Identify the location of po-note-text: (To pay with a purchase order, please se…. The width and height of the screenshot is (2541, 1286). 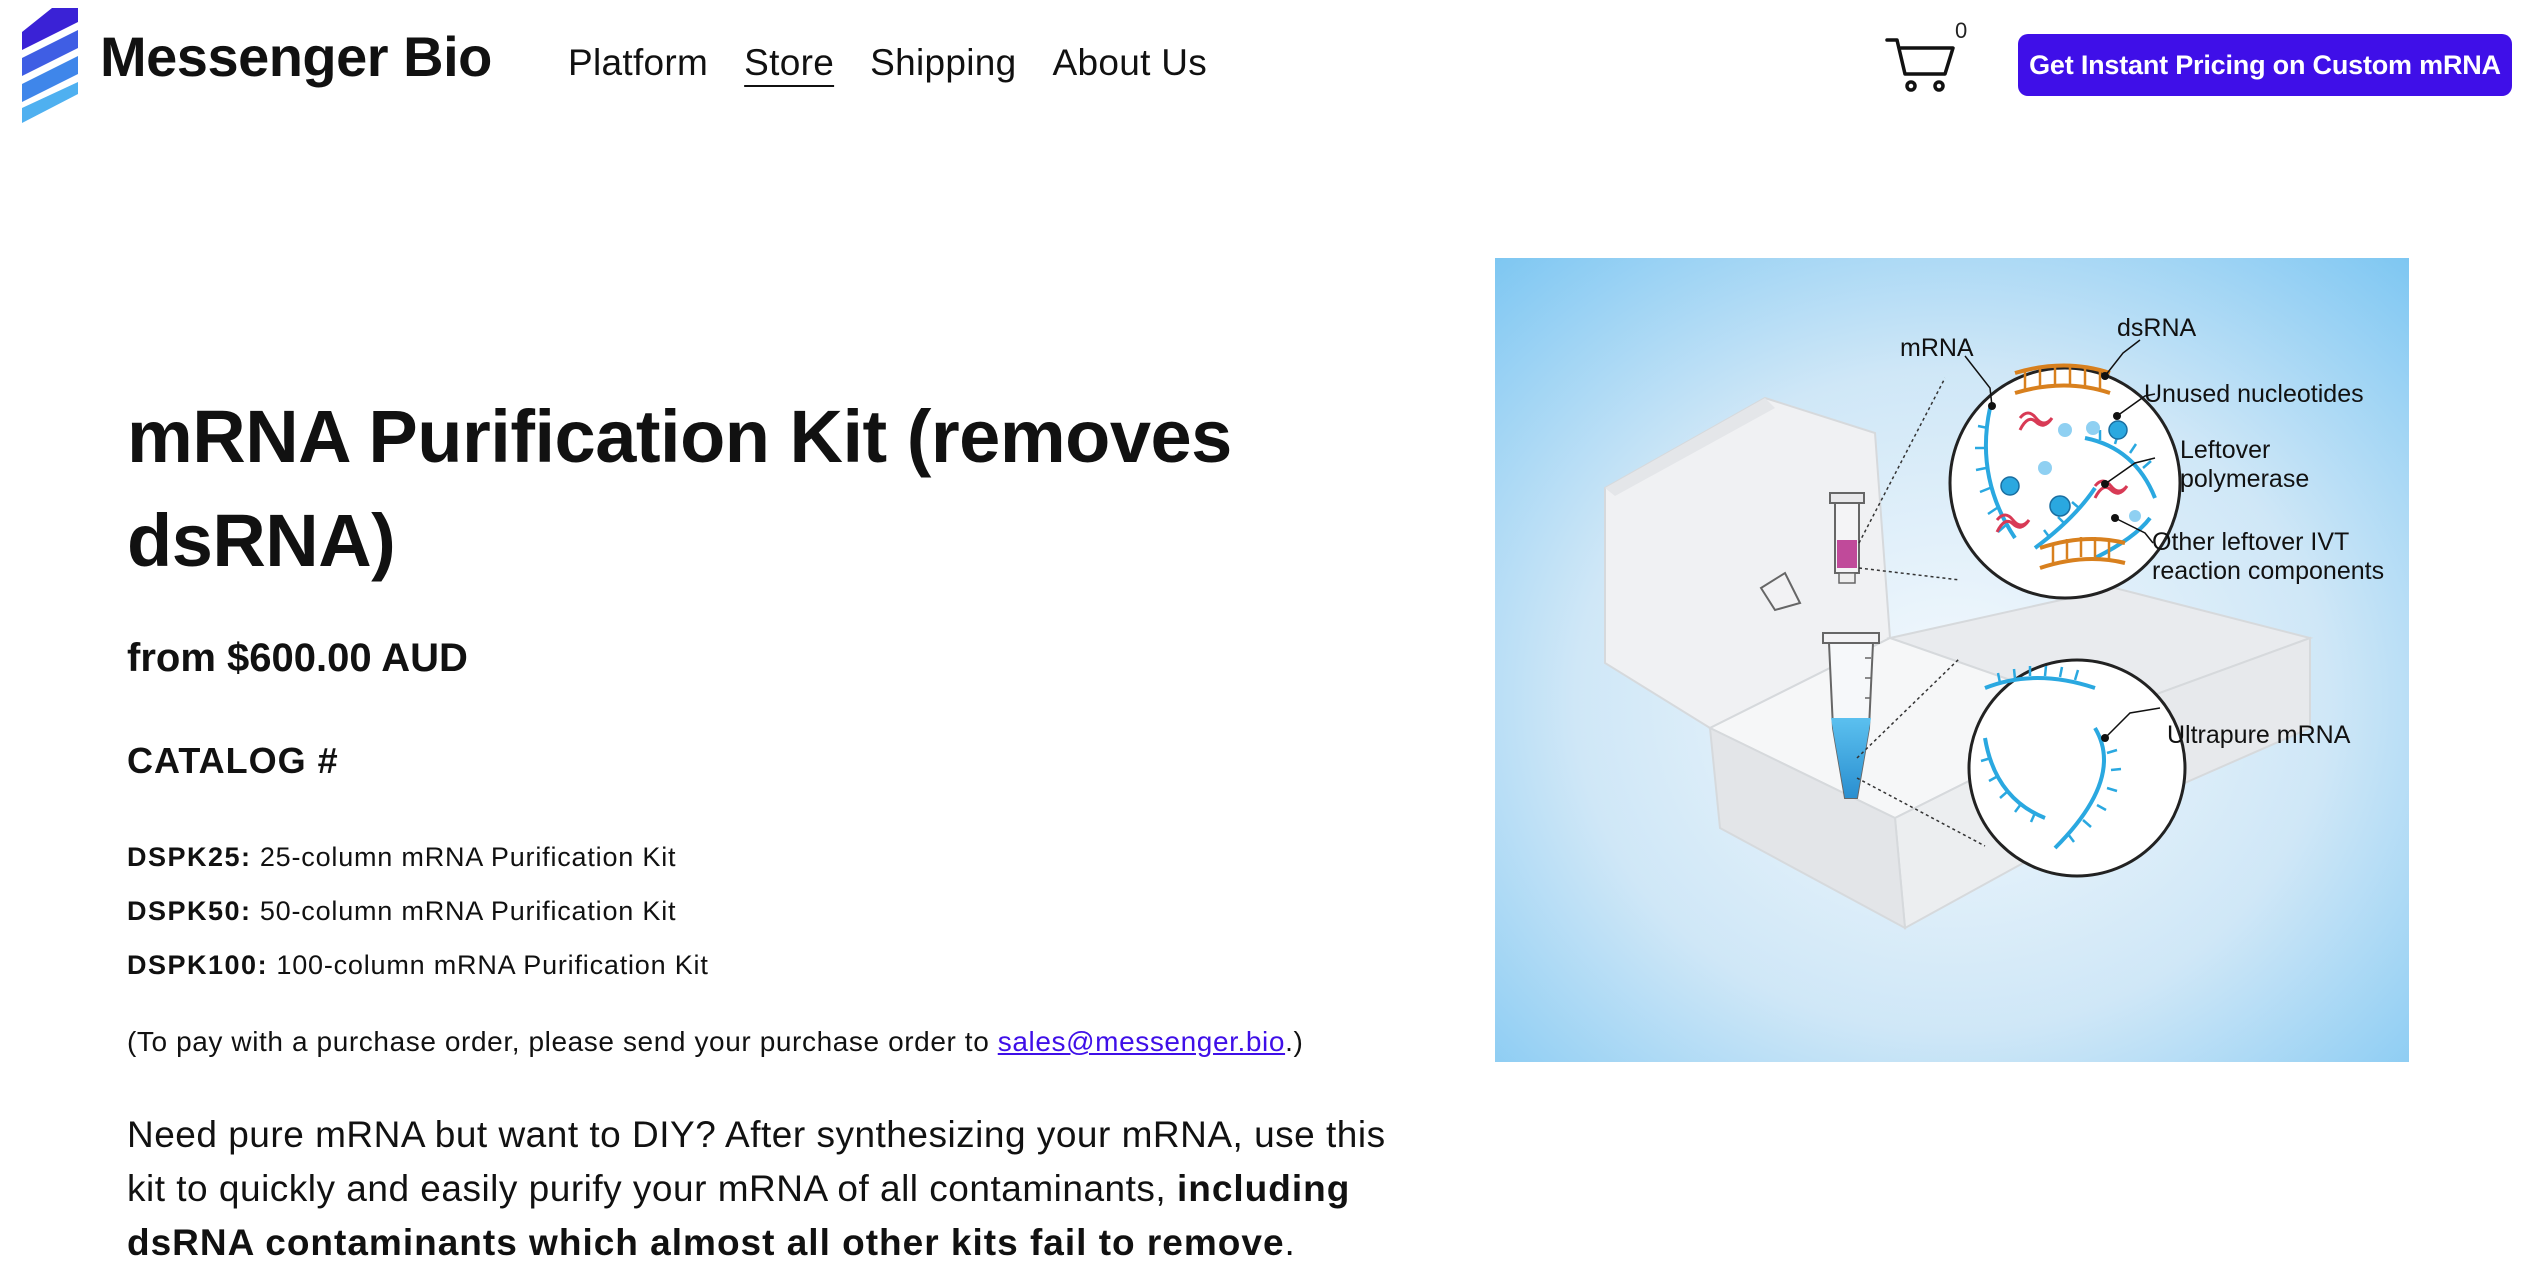
(562, 1041).